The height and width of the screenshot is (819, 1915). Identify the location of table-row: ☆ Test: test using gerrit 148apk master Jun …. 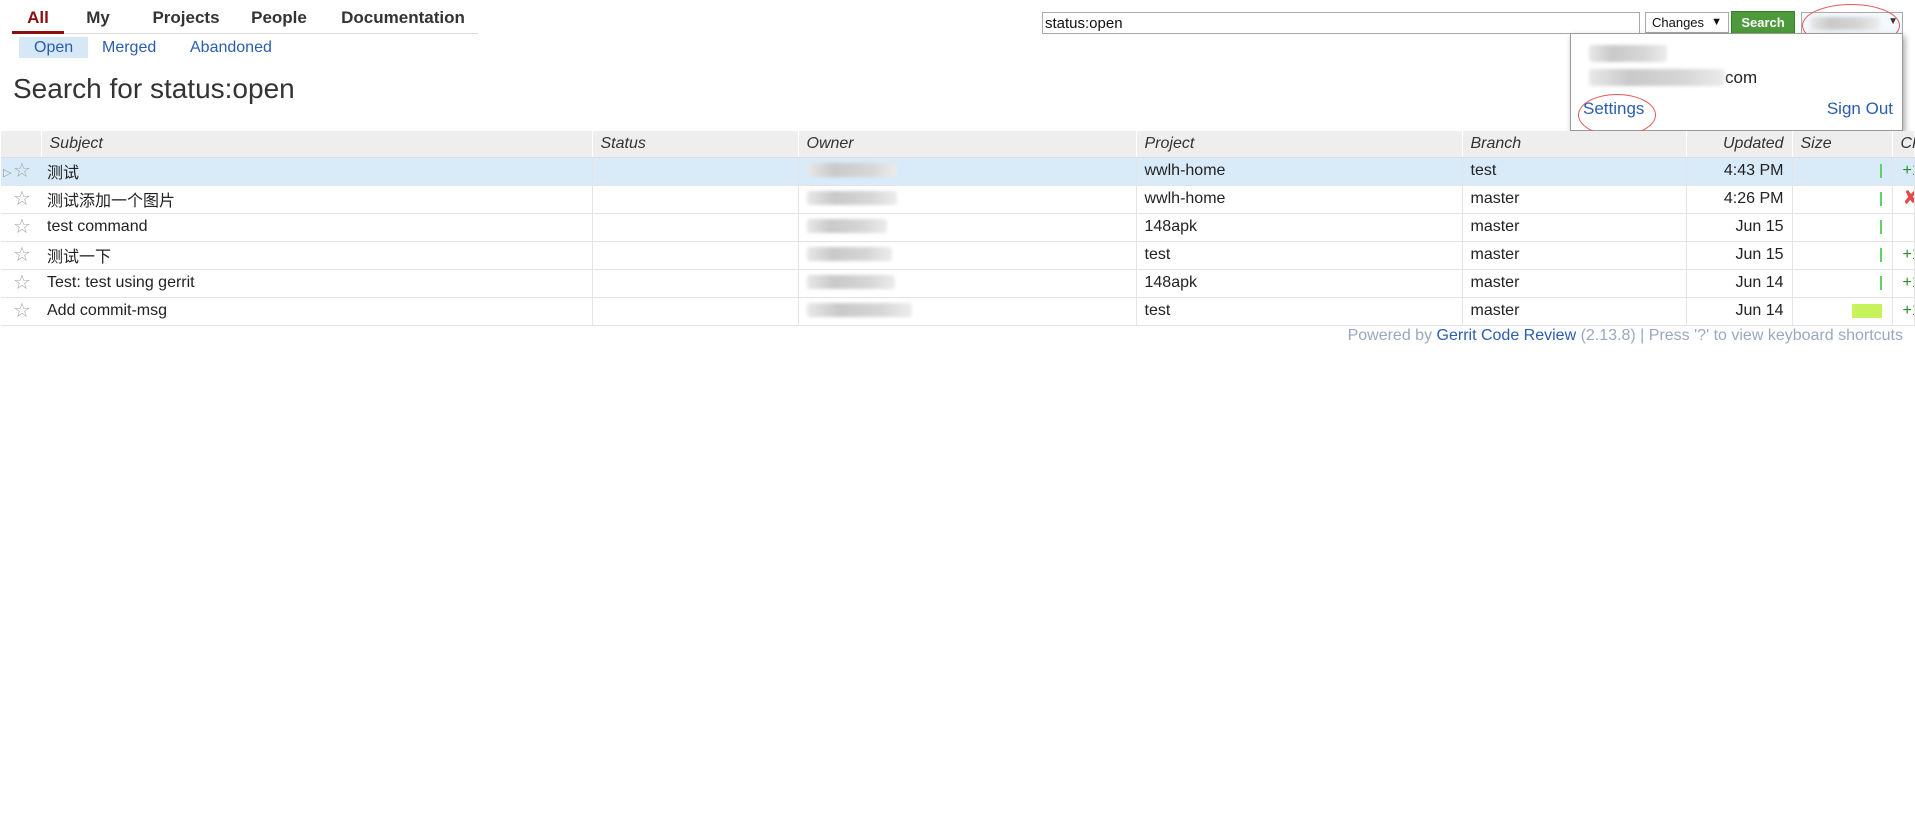
(958, 283).